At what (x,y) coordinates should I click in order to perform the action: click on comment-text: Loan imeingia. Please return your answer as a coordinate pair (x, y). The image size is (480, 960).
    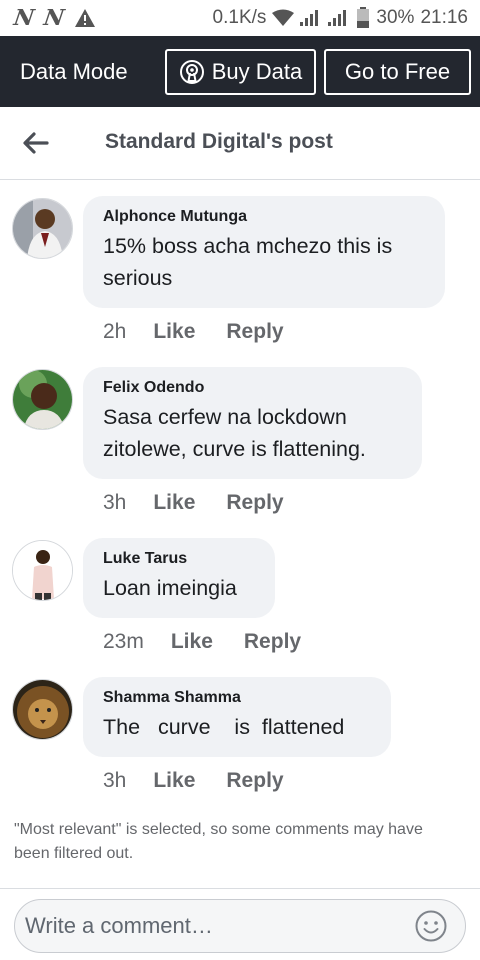
    Looking at the image, I should click on (170, 588).